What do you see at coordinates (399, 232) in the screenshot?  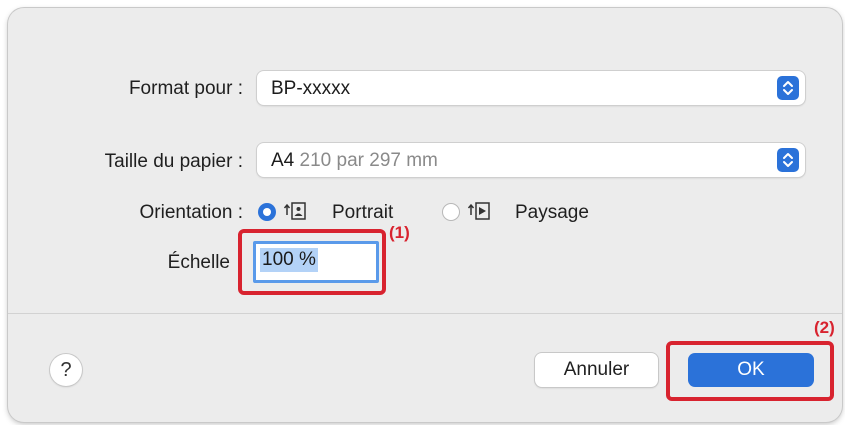 I see `callout-label-1: (1)` at bounding box center [399, 232].